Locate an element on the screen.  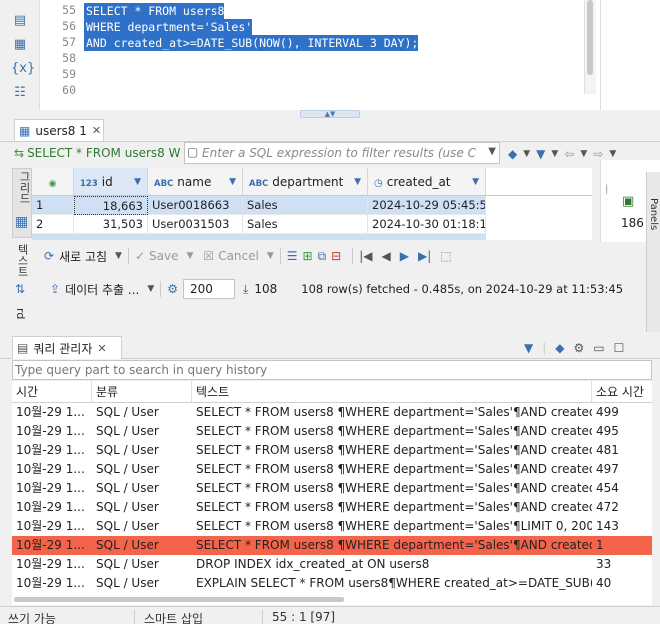
settings-gear-icon: ⚙ is located at coordinates (172, 289).